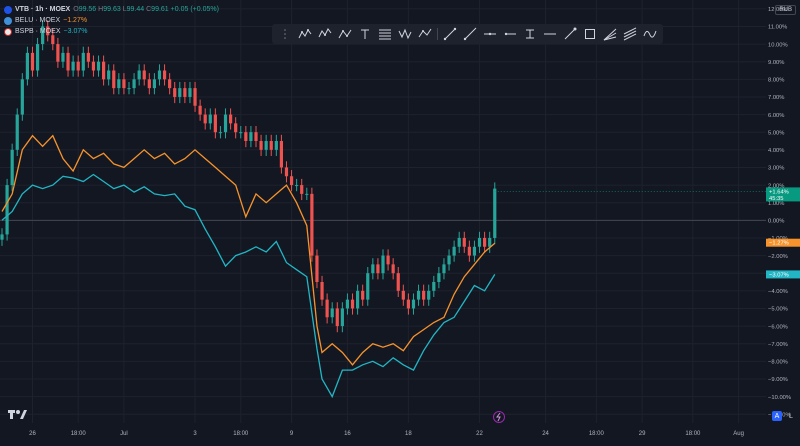 Image resolution: width=800 pixels, height=446 pixels. What do you see at coordinates (8, 31) in the screenshot?
I see `bspb-symbol-icon` at bounding box center [8, 31].